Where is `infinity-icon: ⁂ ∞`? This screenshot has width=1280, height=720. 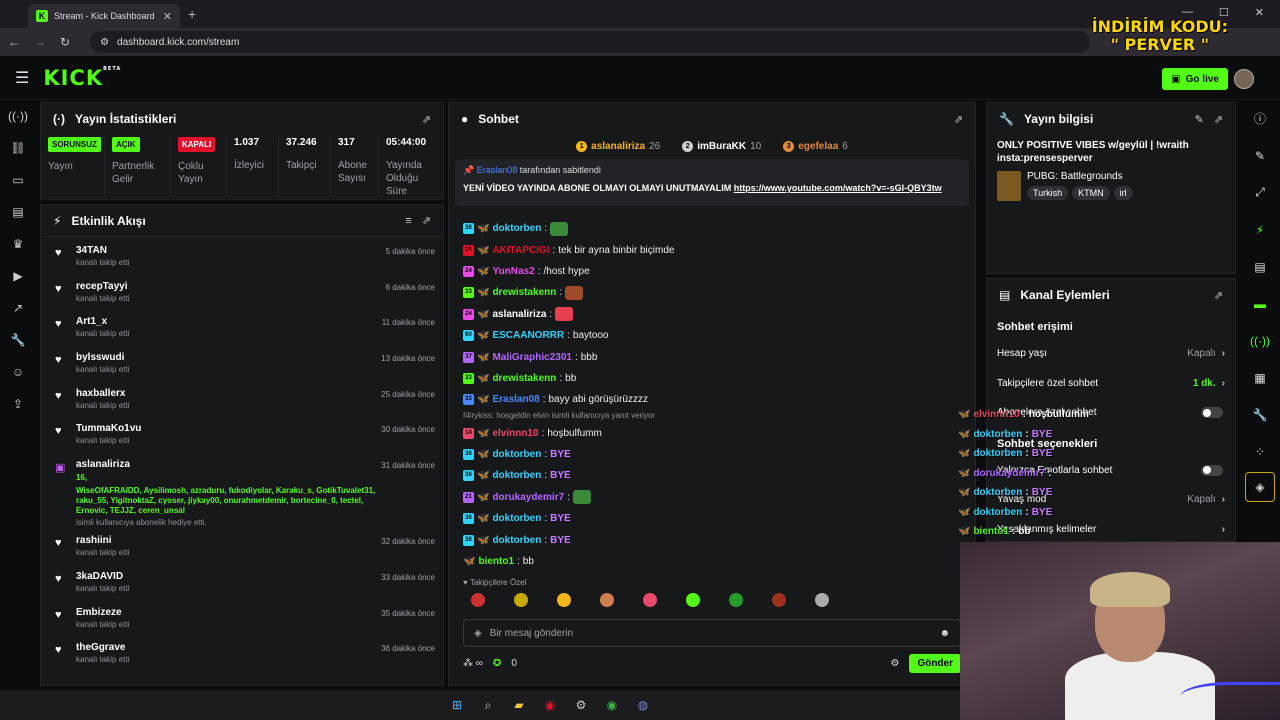
infinity-icon: ⁂ ∞ is located at coordinates (473, 663).